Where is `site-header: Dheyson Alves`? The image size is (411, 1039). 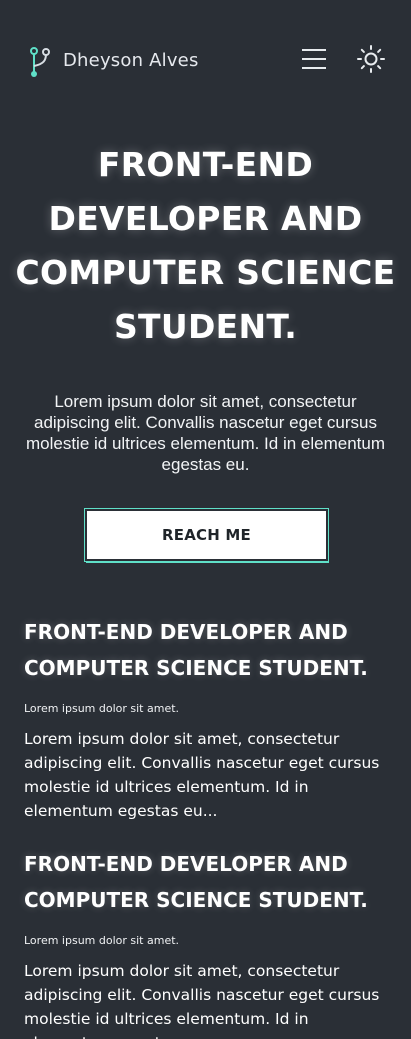
site-header: Dheyson Alves is located at coordinates (205, 62).